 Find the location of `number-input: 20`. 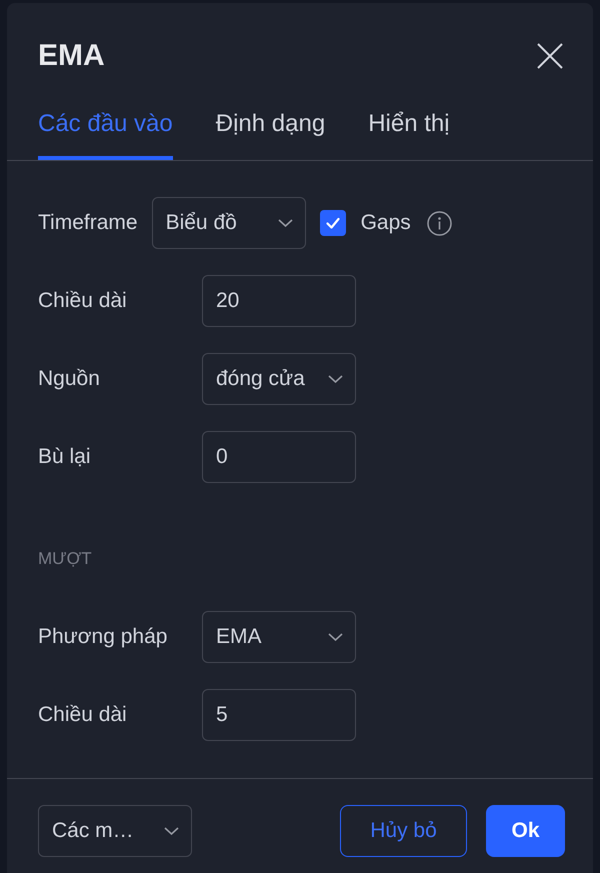

number-input: 20 is located at coordinates (279, 301).